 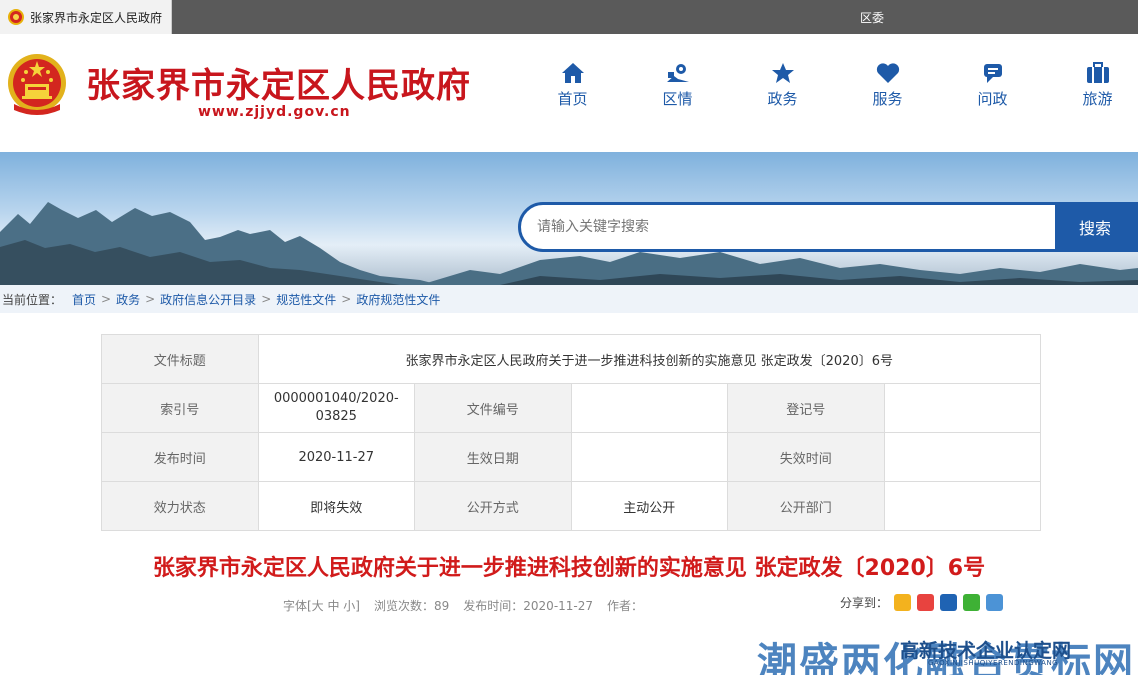 I want to click on map-pin-icon, so click(x=677, y=73).